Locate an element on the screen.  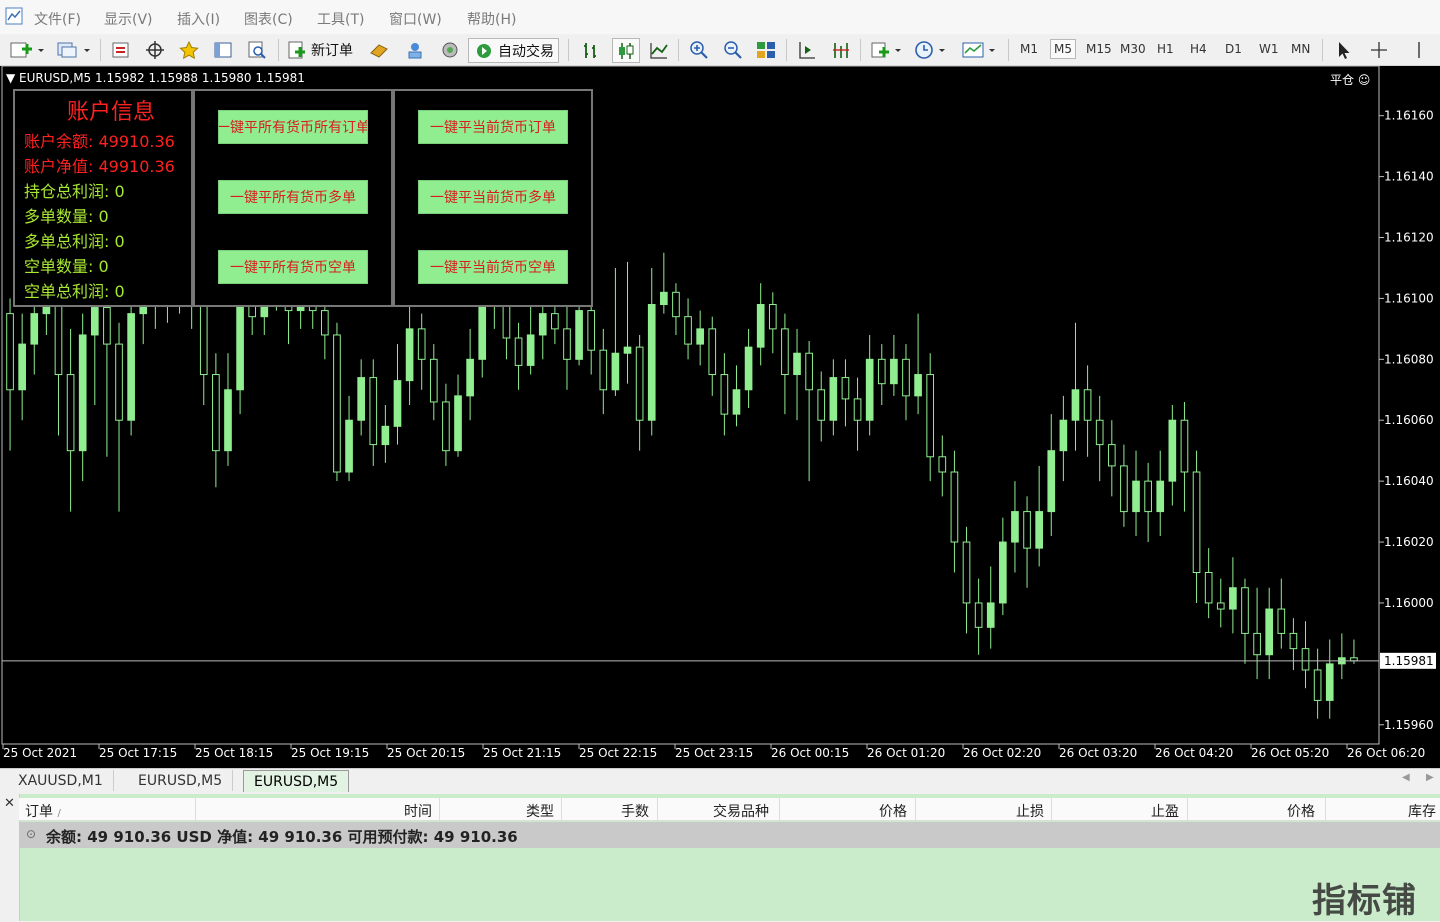
indicators-button is located at coordinates (886, 49).